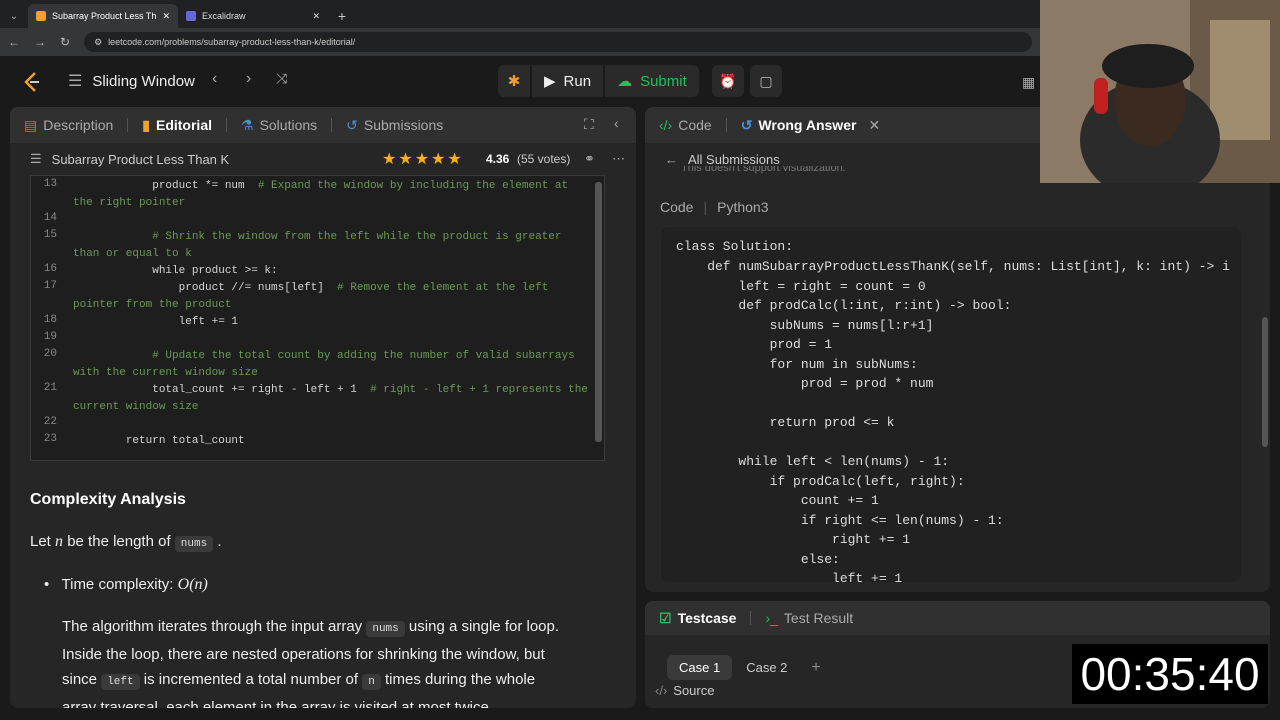  Describe the element at coordinates (766, 81) in the screenshot. I see `notes-button: ▢` at that location.